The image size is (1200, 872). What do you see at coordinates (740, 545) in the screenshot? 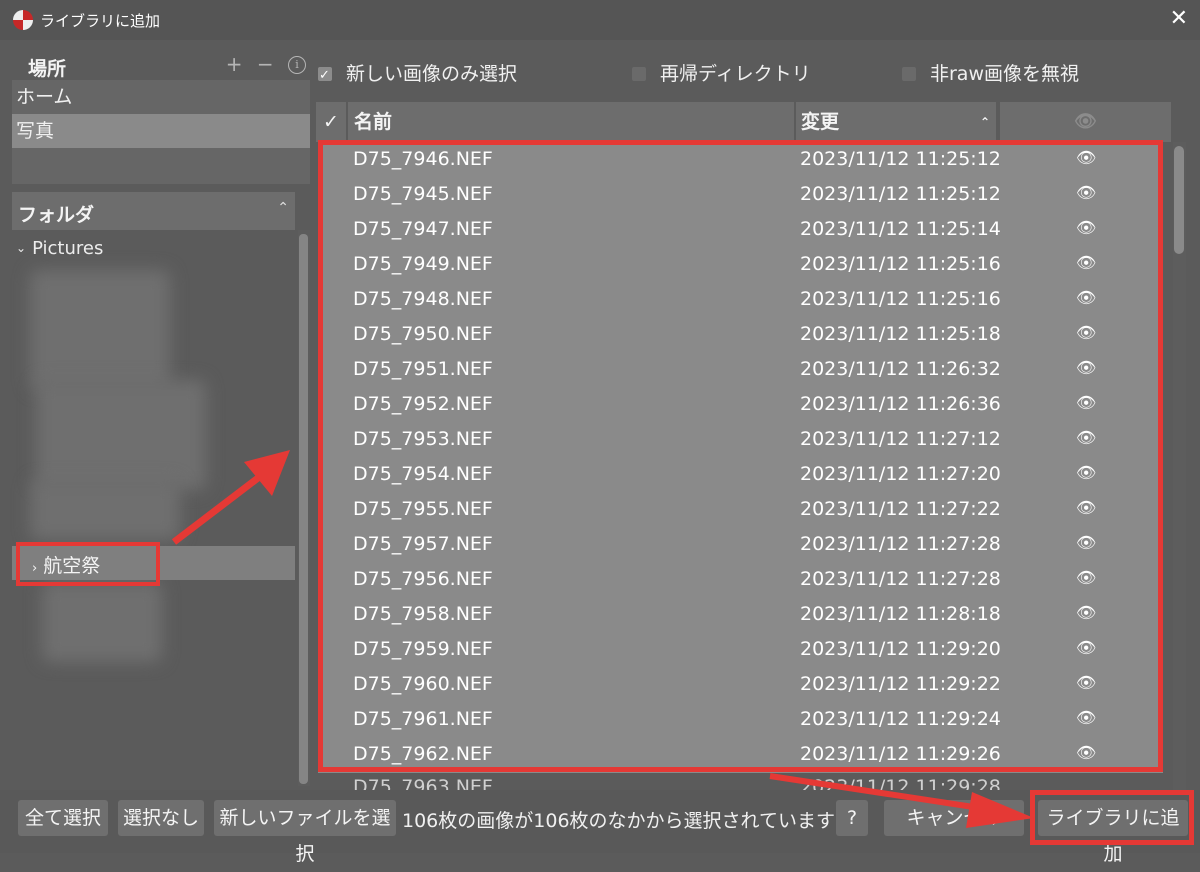
I see `table-row: D75_7957.NEF 2023/11/12 11:27:28 👁` at bounding box center [740, 545].